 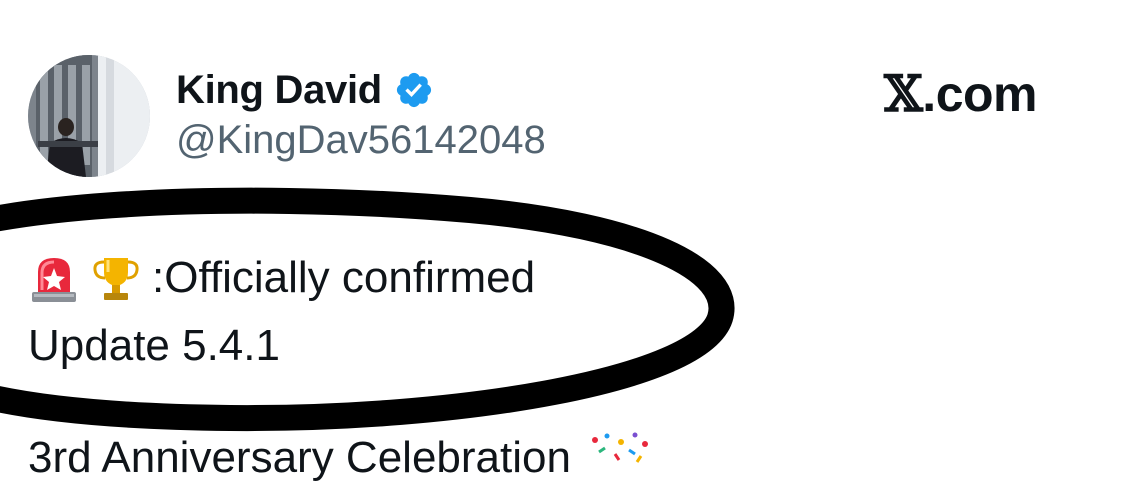 I want to click on tweet-line-3-text: 3rd Anniversary Celebration, so click(x=299, y=457).